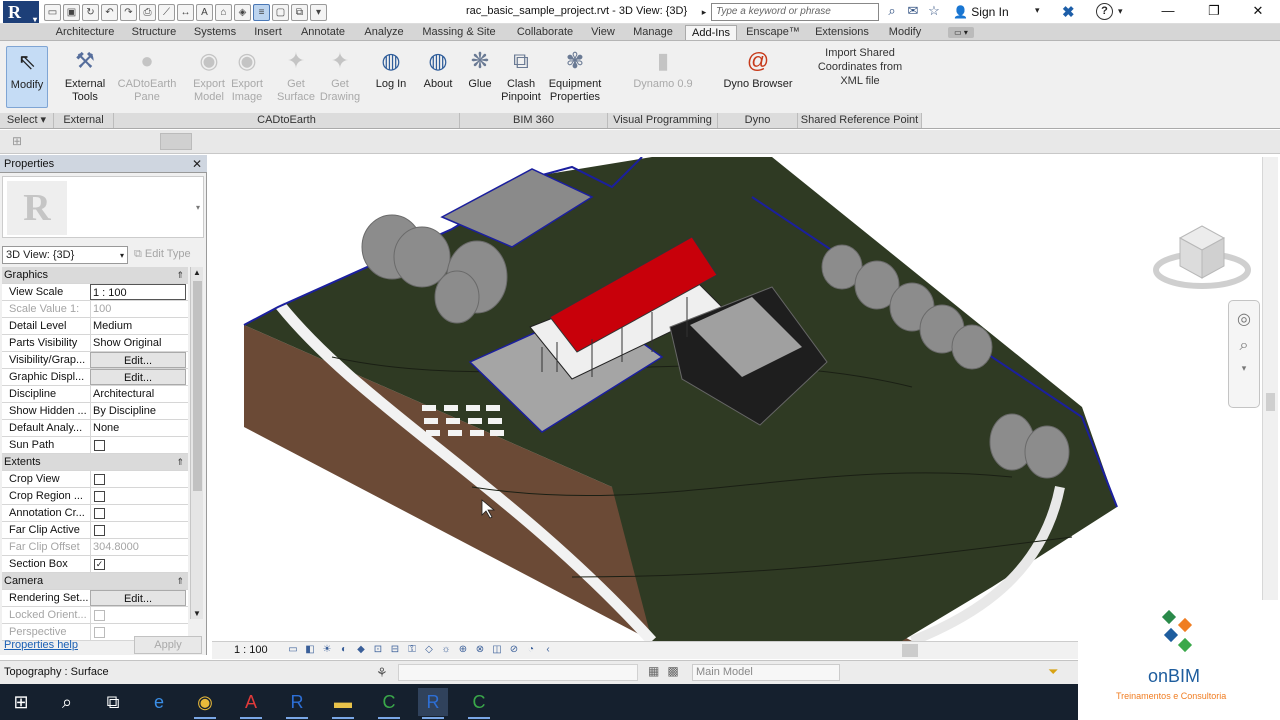 The image size is (1280, 720). What do you see at coordinates (860, 67) in the screenshot?
I see `import-shared-coordinates-button: Import Shared Coordinates from XML file` at bounding box center [860, 67].